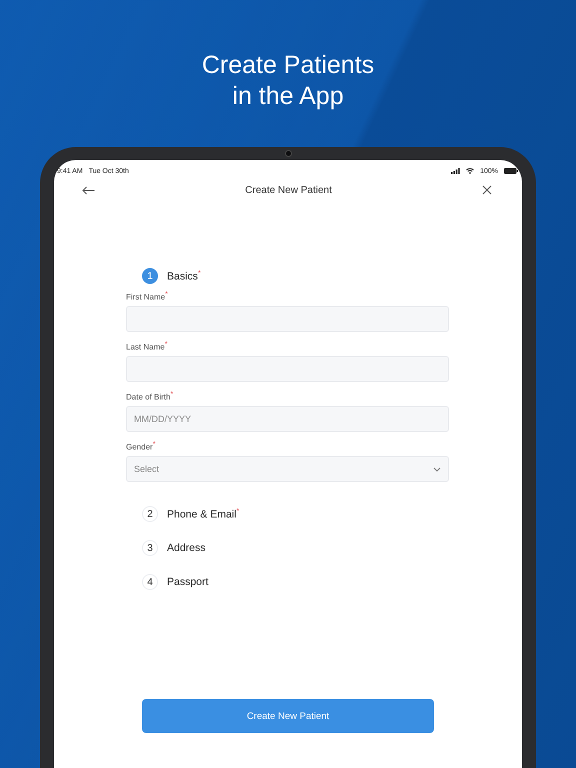 The width and height of the screenshot is (576, 768). I want to click on headline: Create Patients, so click(288, 65).